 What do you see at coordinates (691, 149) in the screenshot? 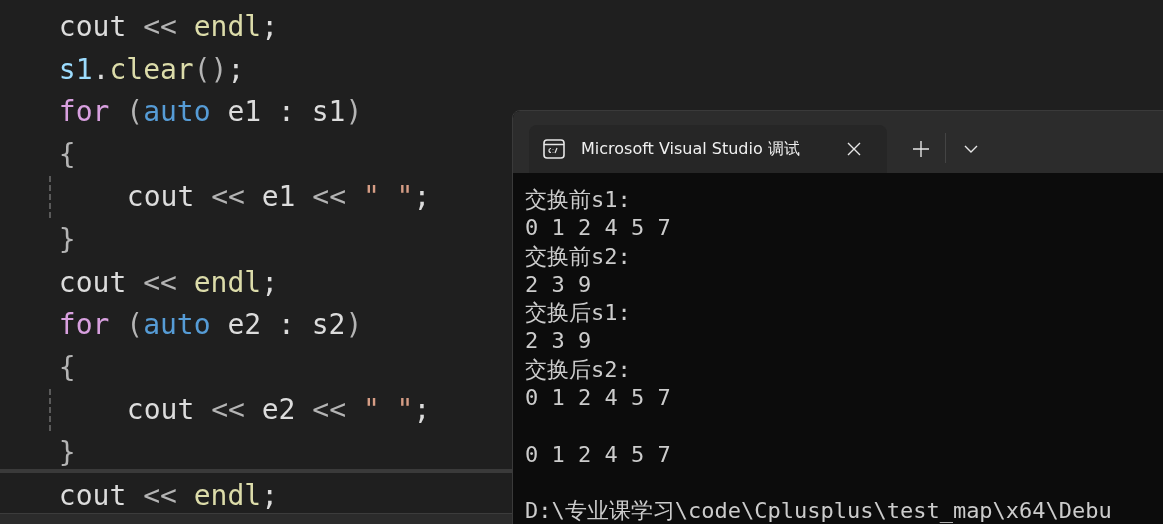
I see `tab-title: Microsoft Visual Studio 调试` at bounding box center [691, 149].